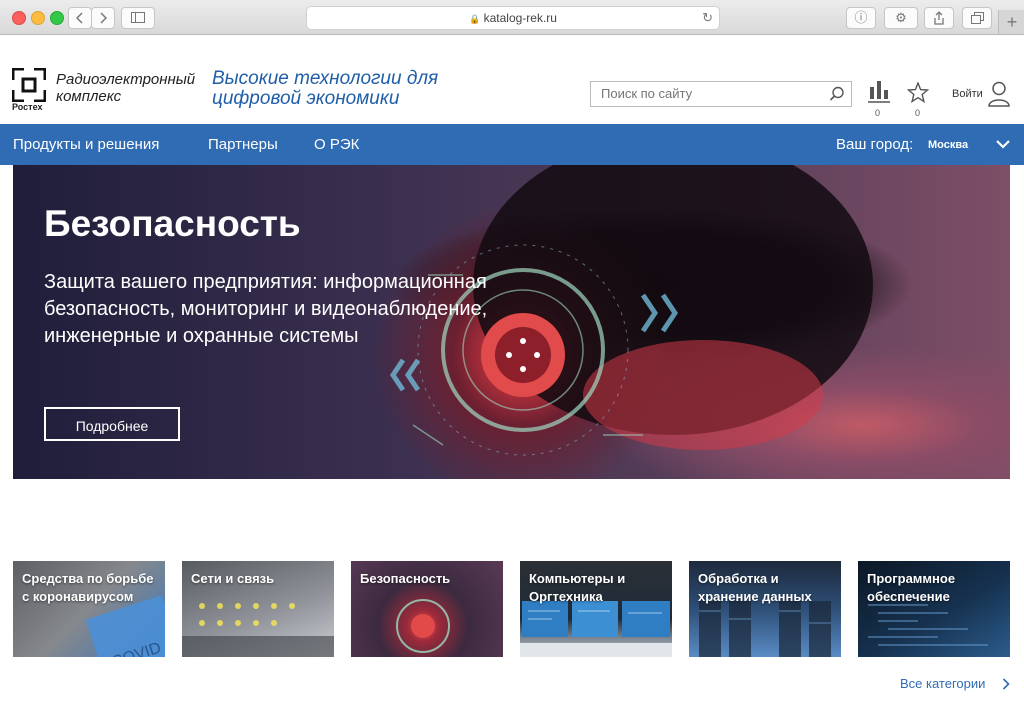  I want to click on tabs-button, so click(977, 18).